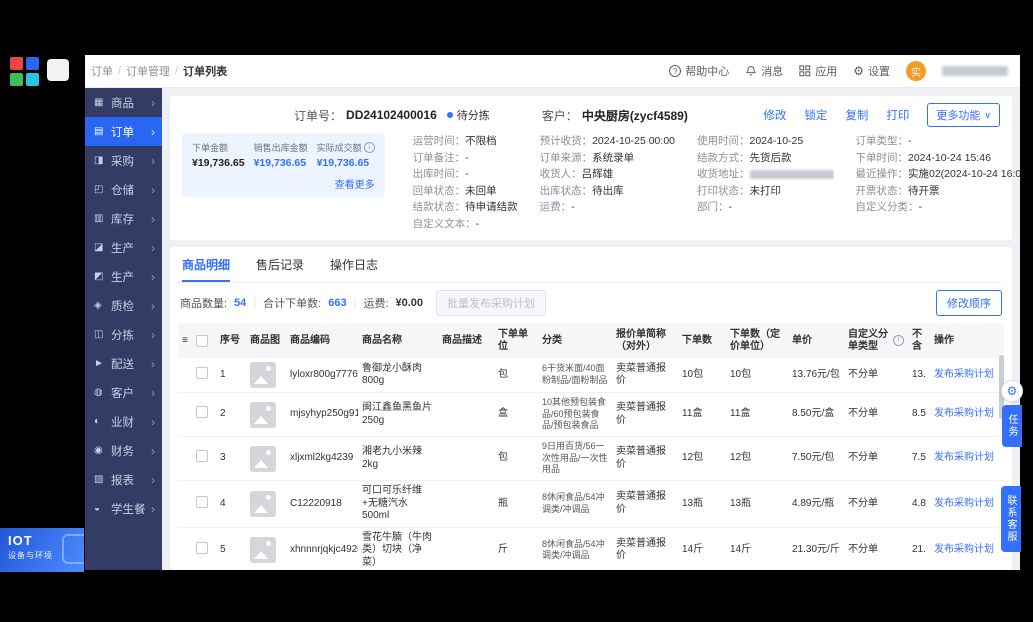 The width and height of the screenshot is (1033, 622). Describe the element at coordinates (123, 160) in the screenshot. I see `sidebar-item-purchase: ◨ 采购 ›` at that location.